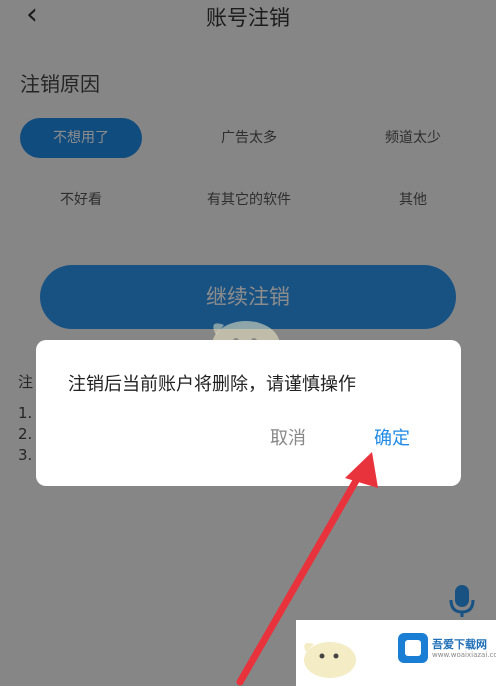  I want to click on site-logo-icon, so click(413, 648).